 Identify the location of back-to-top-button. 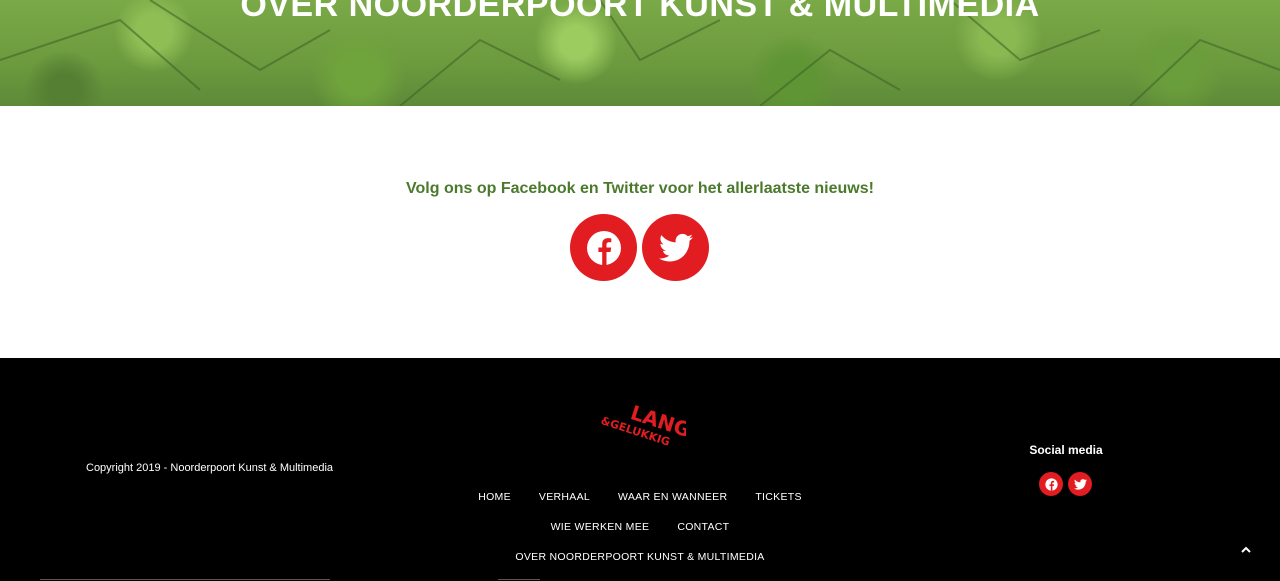
(1246, 549).